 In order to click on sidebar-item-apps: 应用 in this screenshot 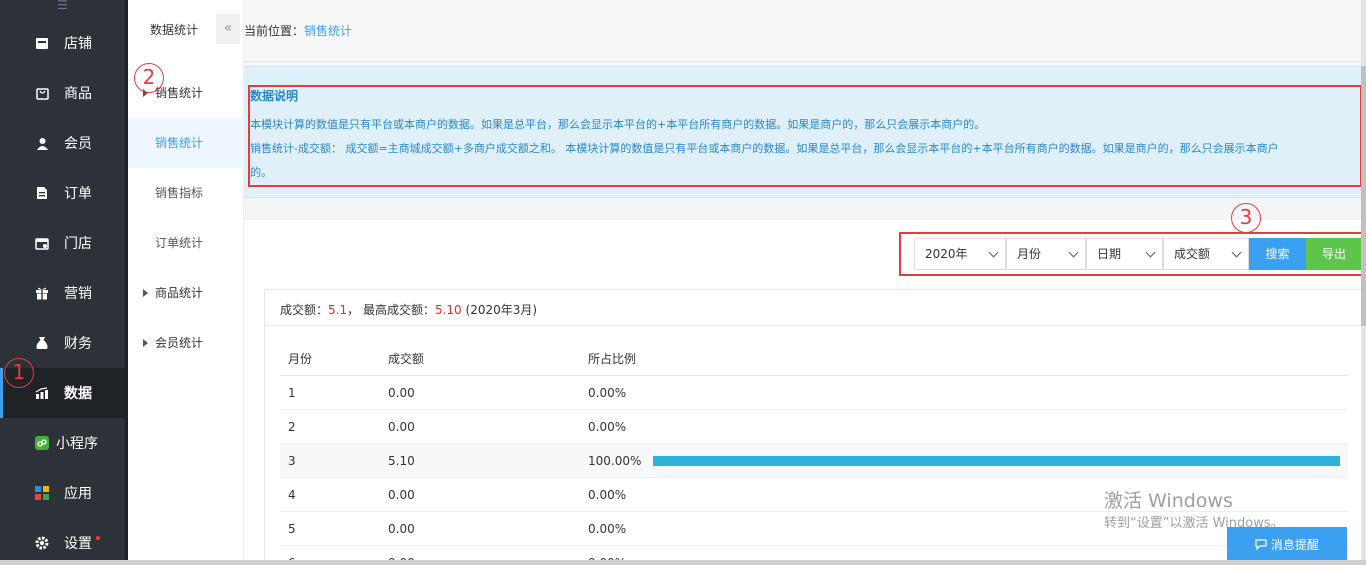, I will do `click(62, 493)`.